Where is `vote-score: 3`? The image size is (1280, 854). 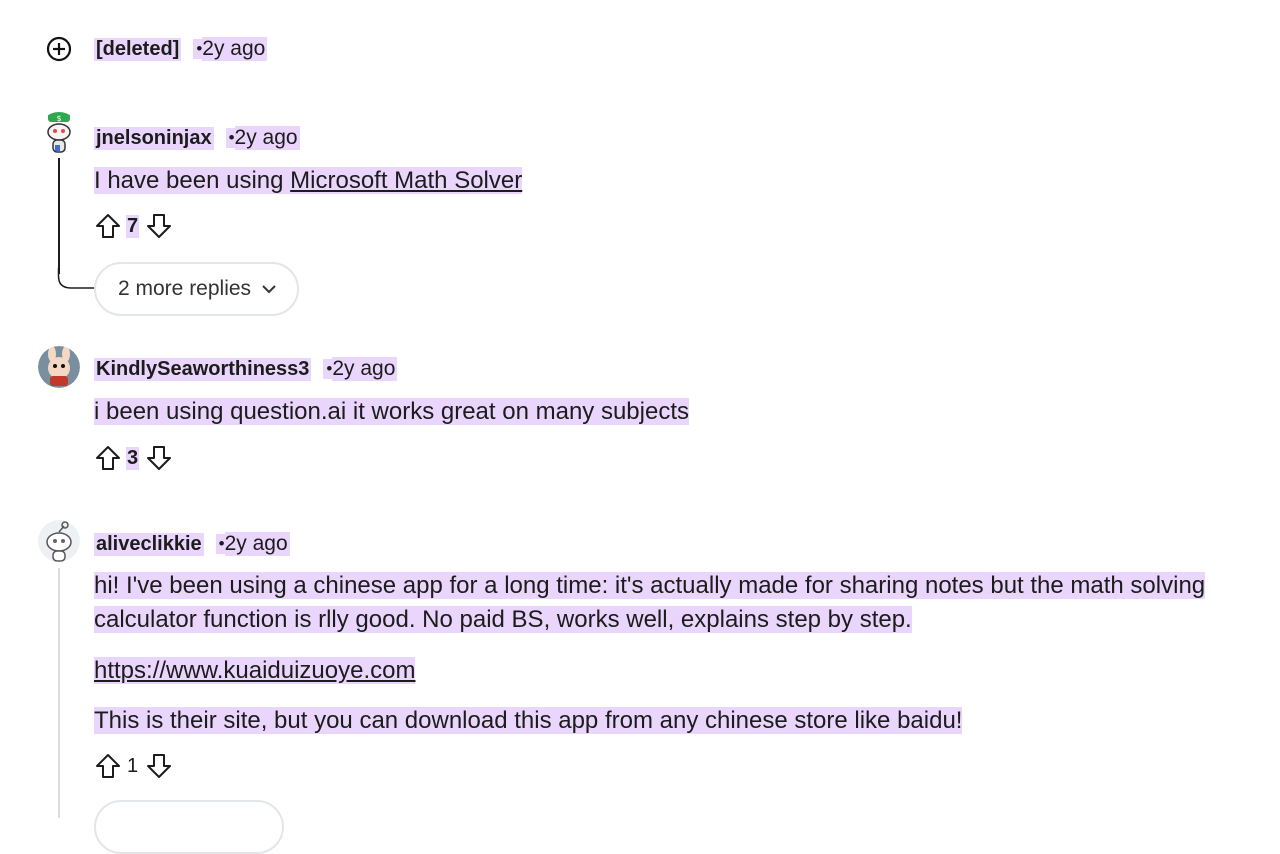 vote-score: 3 is located at coordinates (133, 458).